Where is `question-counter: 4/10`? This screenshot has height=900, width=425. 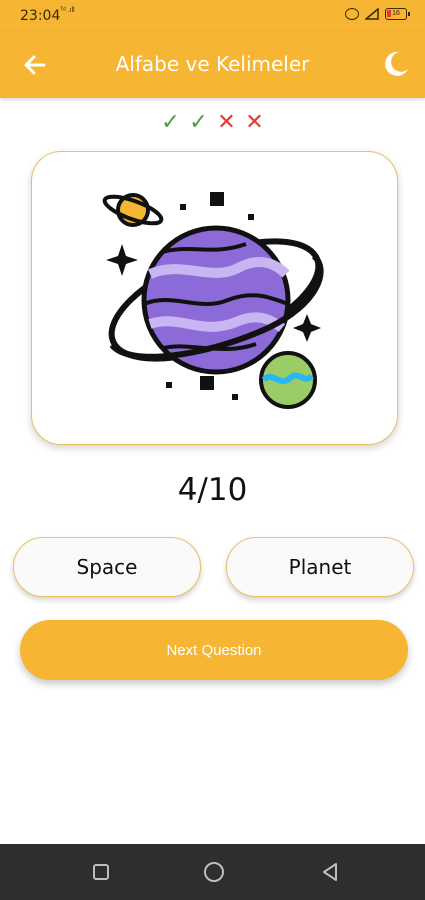
question-counter: 4/10 is located at coordinates (212, 490).